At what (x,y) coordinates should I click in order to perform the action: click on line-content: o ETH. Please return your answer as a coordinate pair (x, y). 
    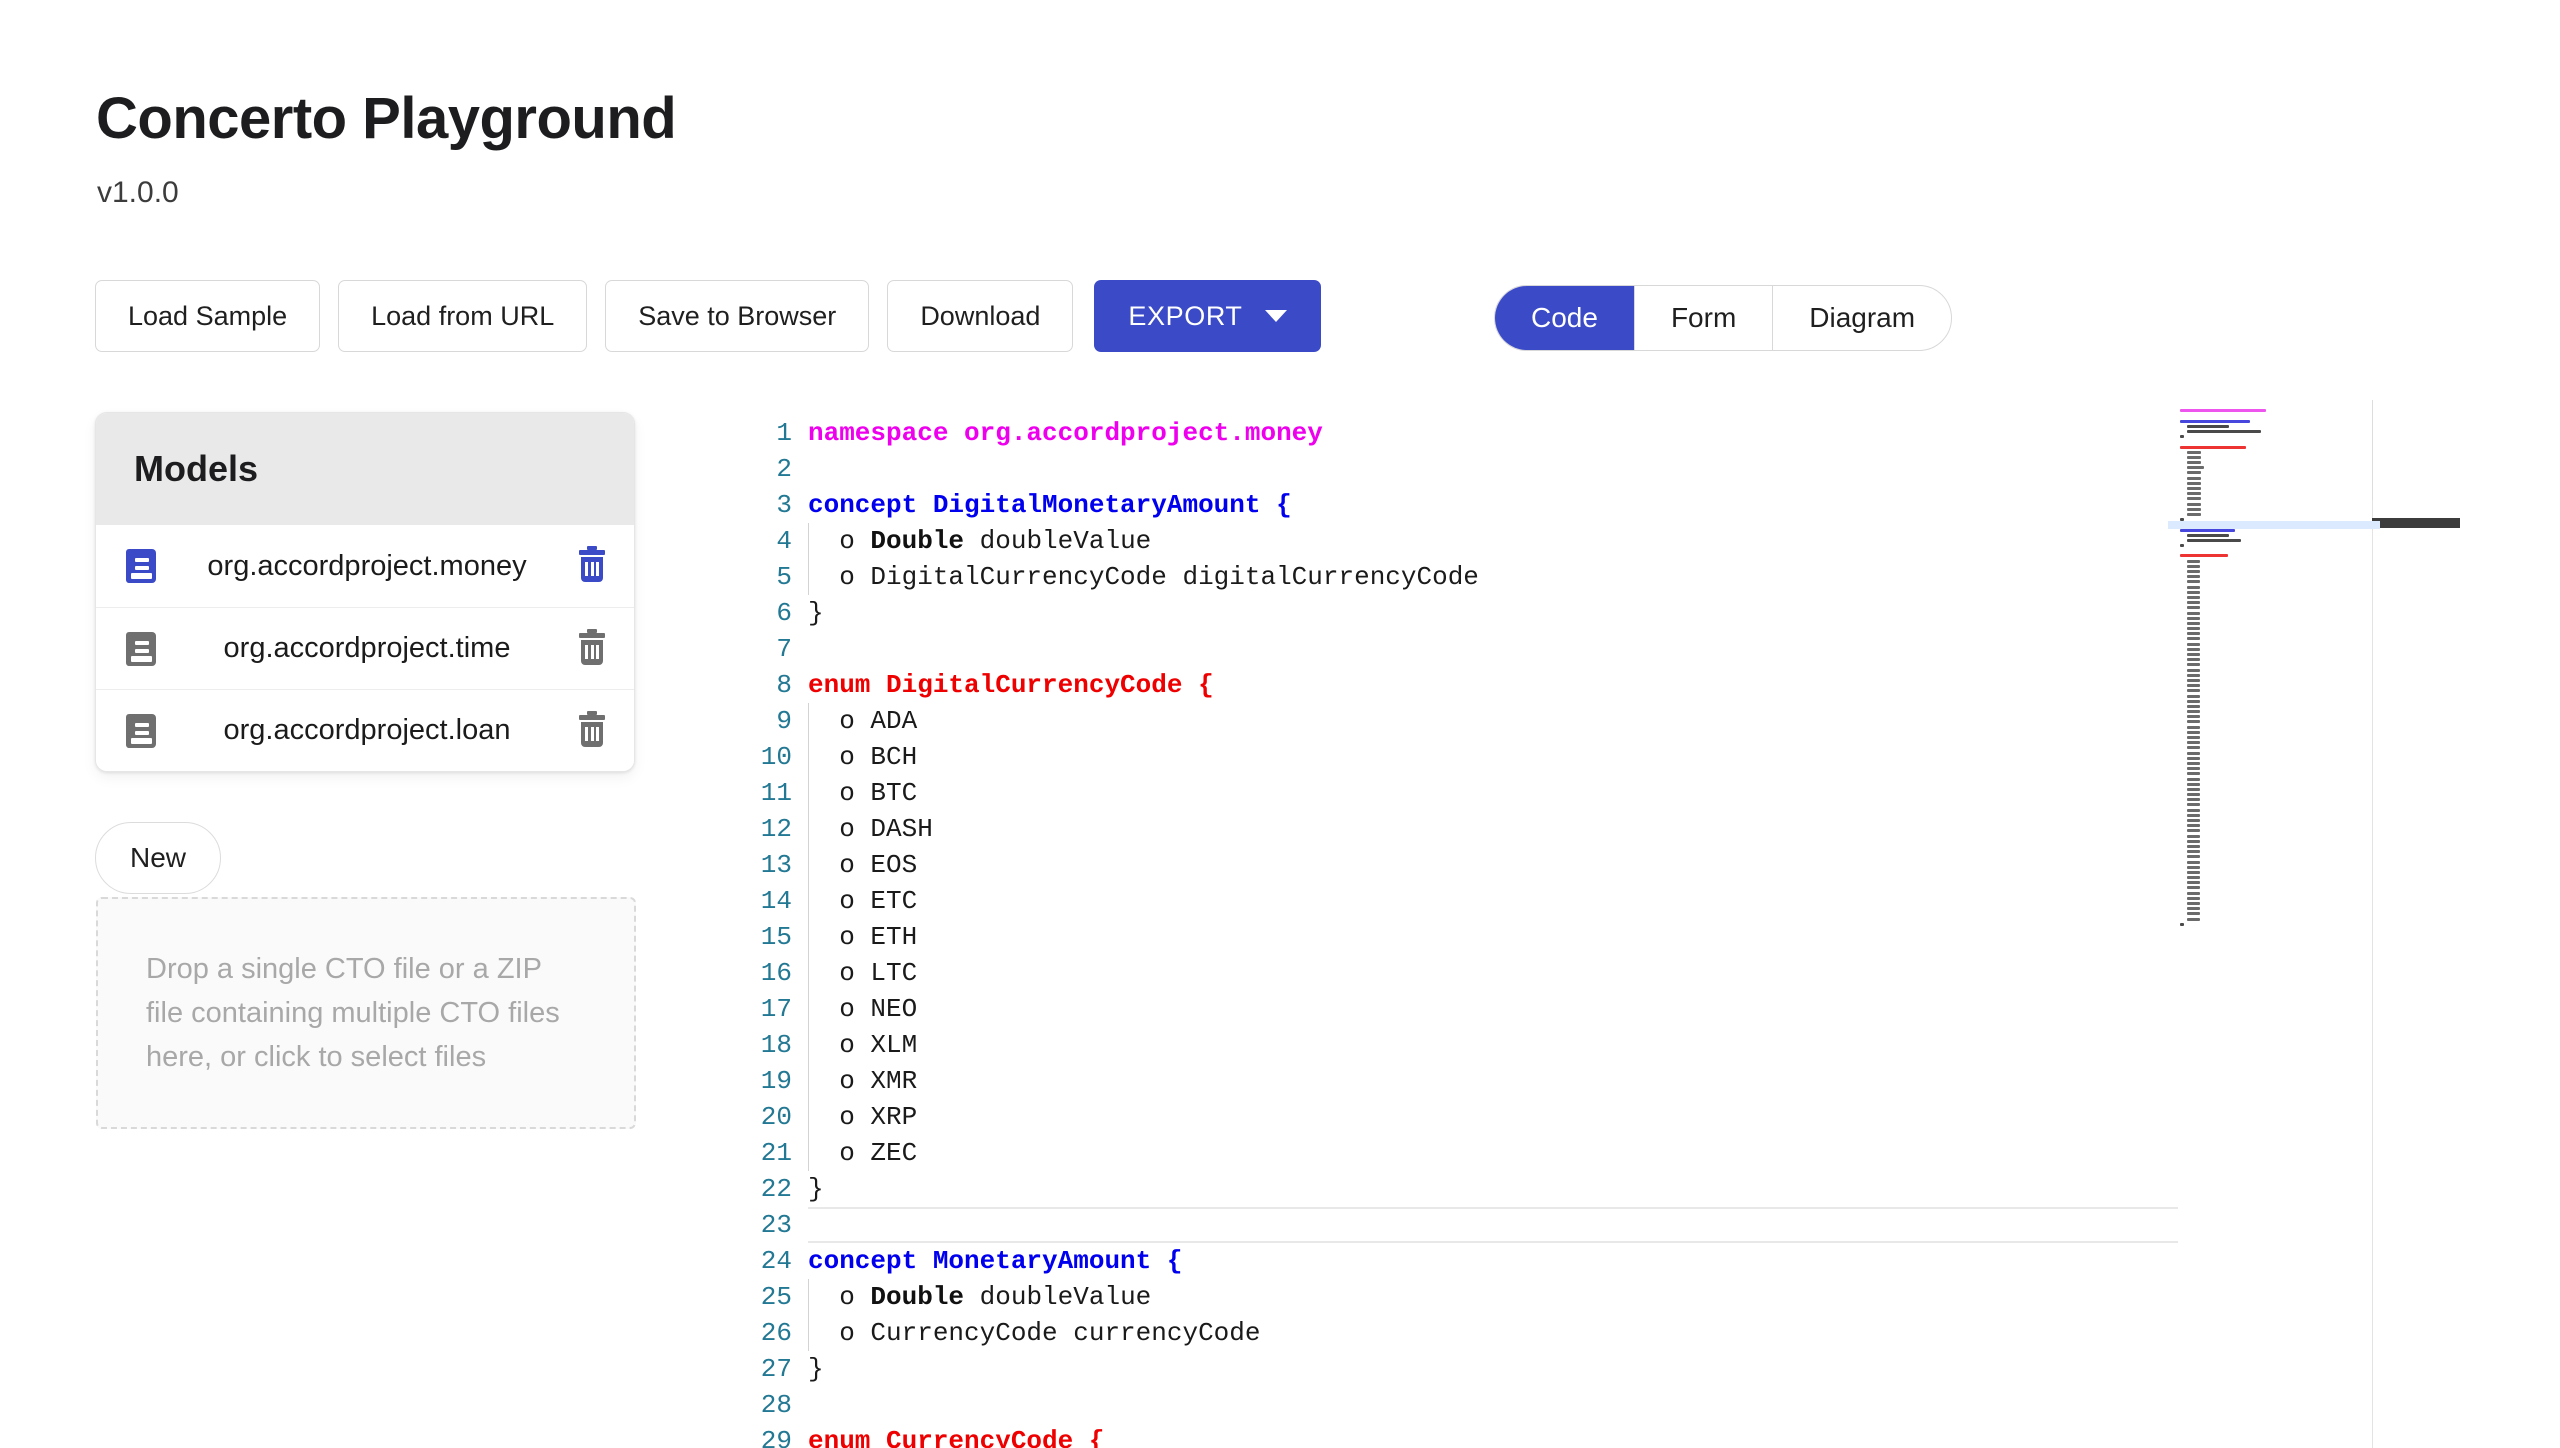
    Looking at the image, I should click on (862, 937).